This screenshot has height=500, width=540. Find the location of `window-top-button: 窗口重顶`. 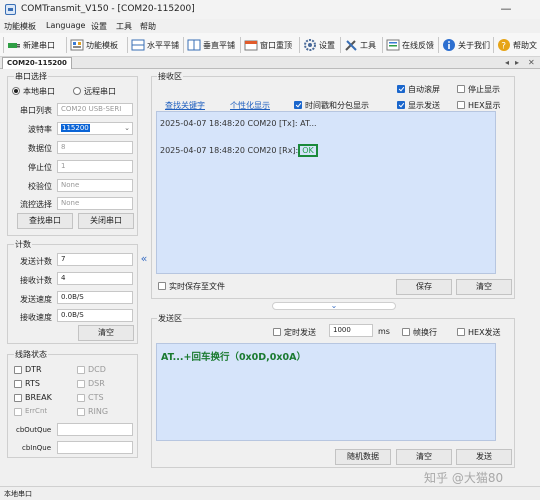

window-top-button: 窗口重顶 is located at coordinates (268, 45).